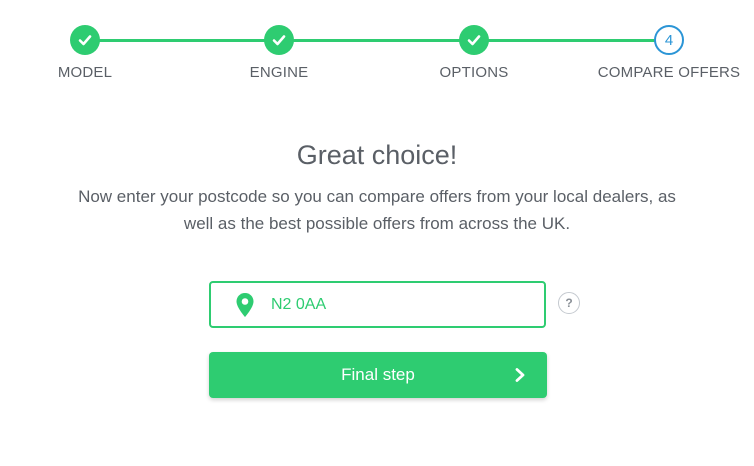  What do you see at coordinates (569, 303) in the screenshot?
I see `help-icon: ?` at bounding box center [569, 303].